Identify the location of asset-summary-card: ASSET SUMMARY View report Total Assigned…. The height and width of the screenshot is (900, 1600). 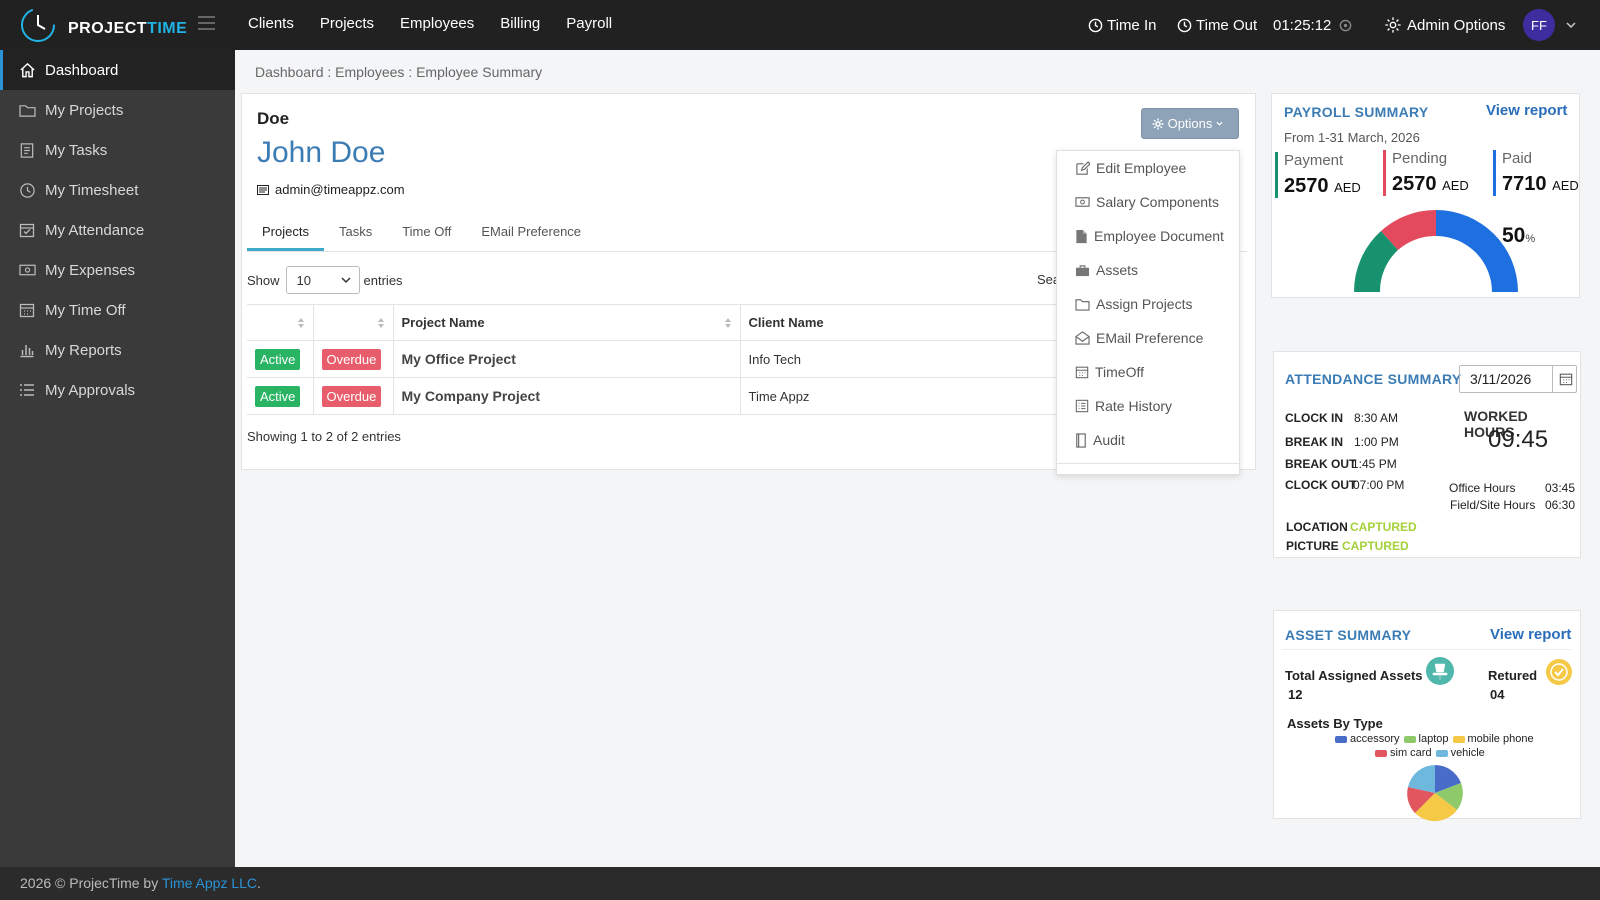
(1427, 716).